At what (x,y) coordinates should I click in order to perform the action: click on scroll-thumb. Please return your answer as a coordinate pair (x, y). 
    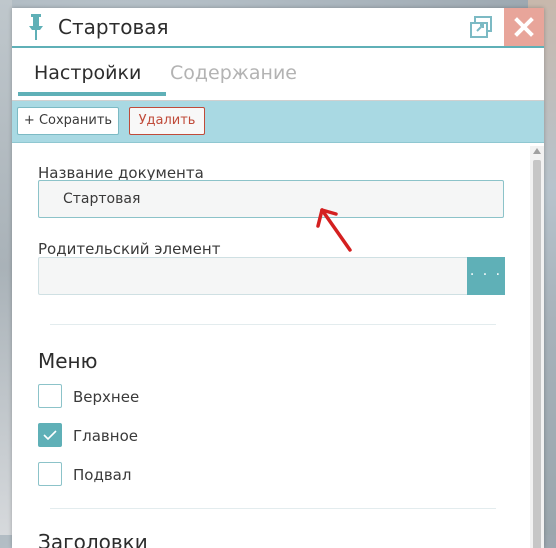
    Looking at the image, I should click on (537, 354).